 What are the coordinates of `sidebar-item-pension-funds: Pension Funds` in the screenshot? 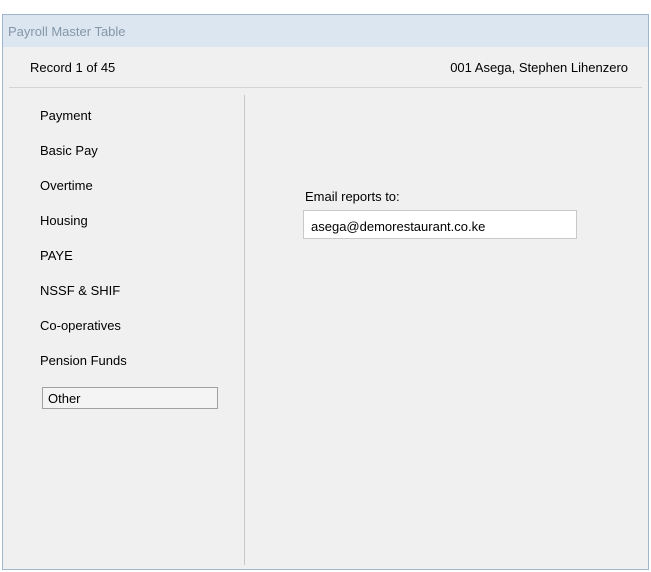 It's located at (83, 360).